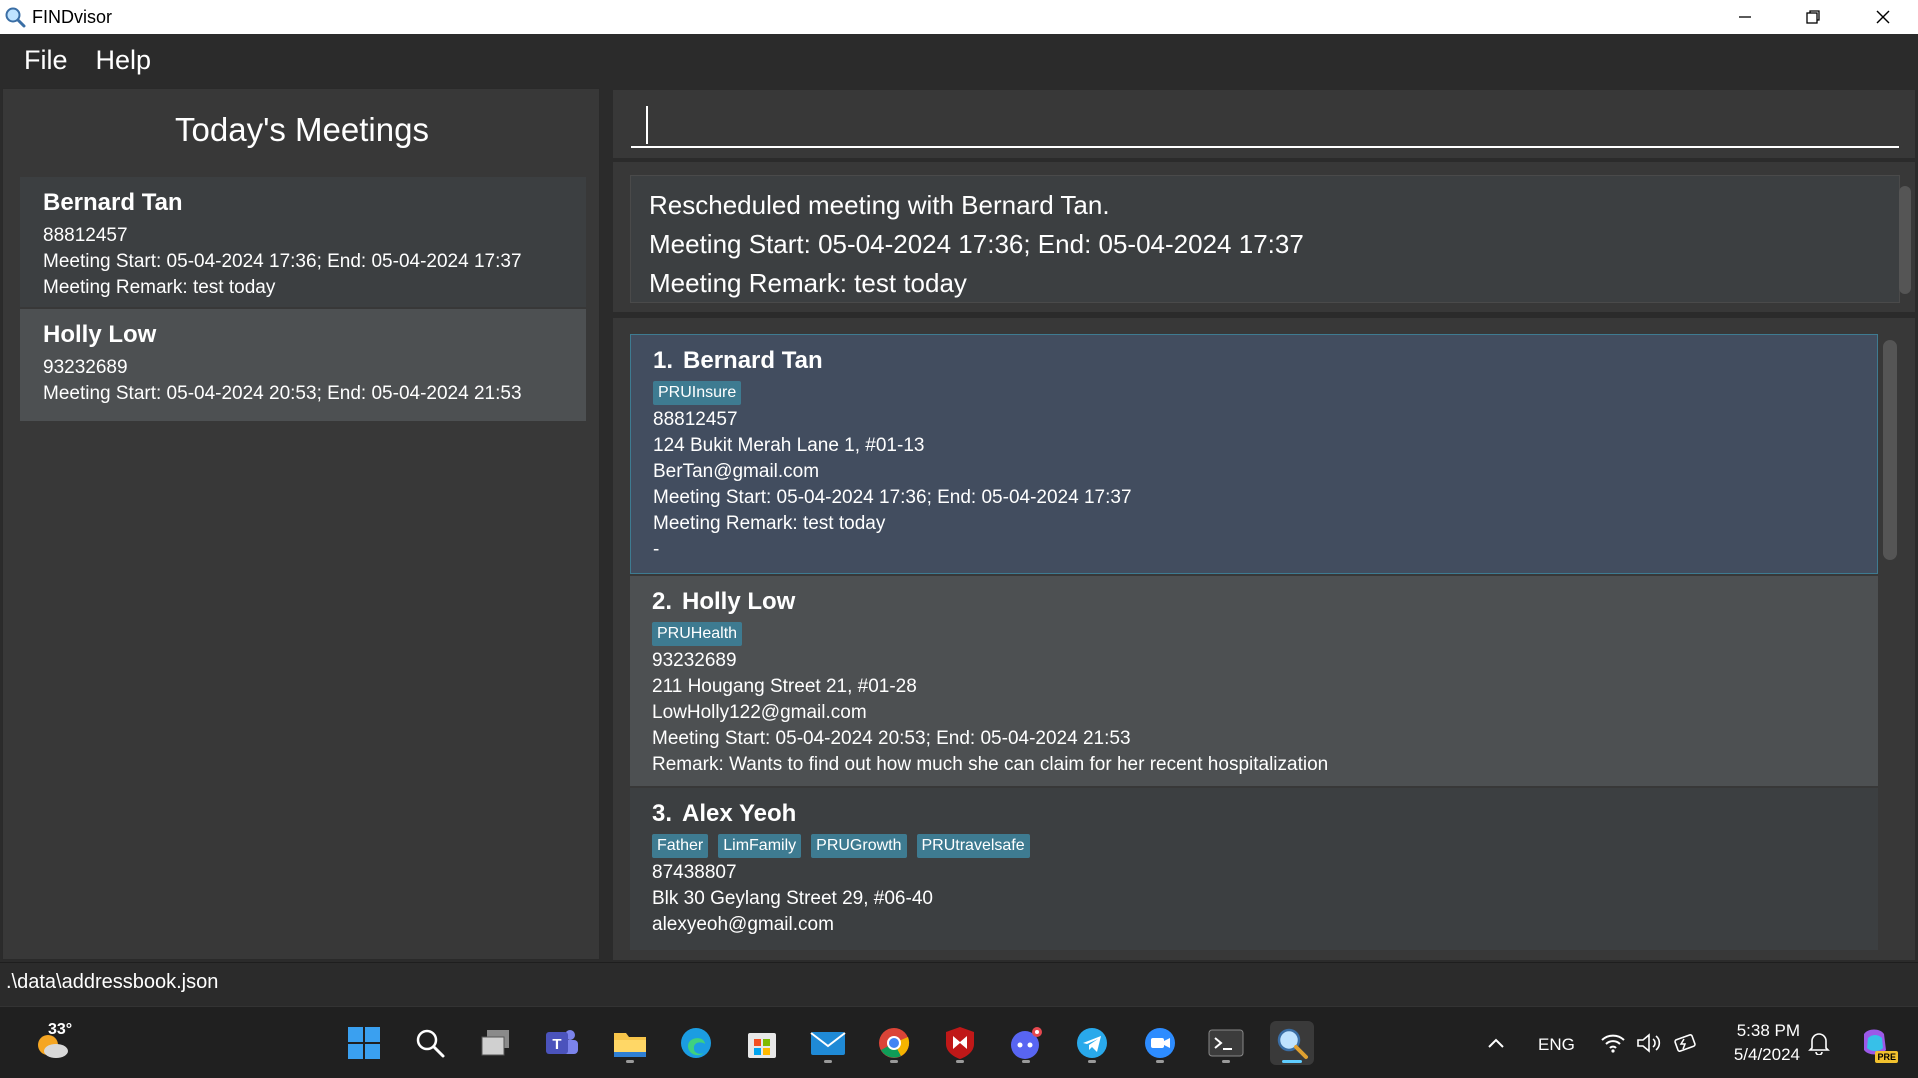 The height and width of the screenshot is (1078, 1918). Describe the element at coordinates (85, 367) in the screenshot. I see `meeting-phone: 93232689` at that location.